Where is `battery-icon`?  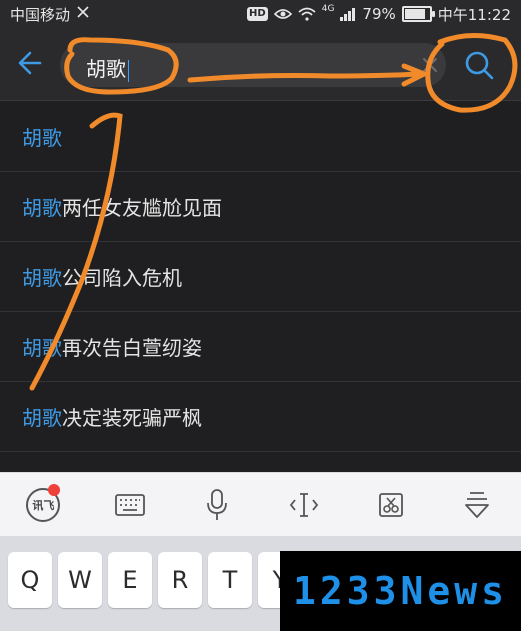 battery-icon is located at coordinates (418, 14).